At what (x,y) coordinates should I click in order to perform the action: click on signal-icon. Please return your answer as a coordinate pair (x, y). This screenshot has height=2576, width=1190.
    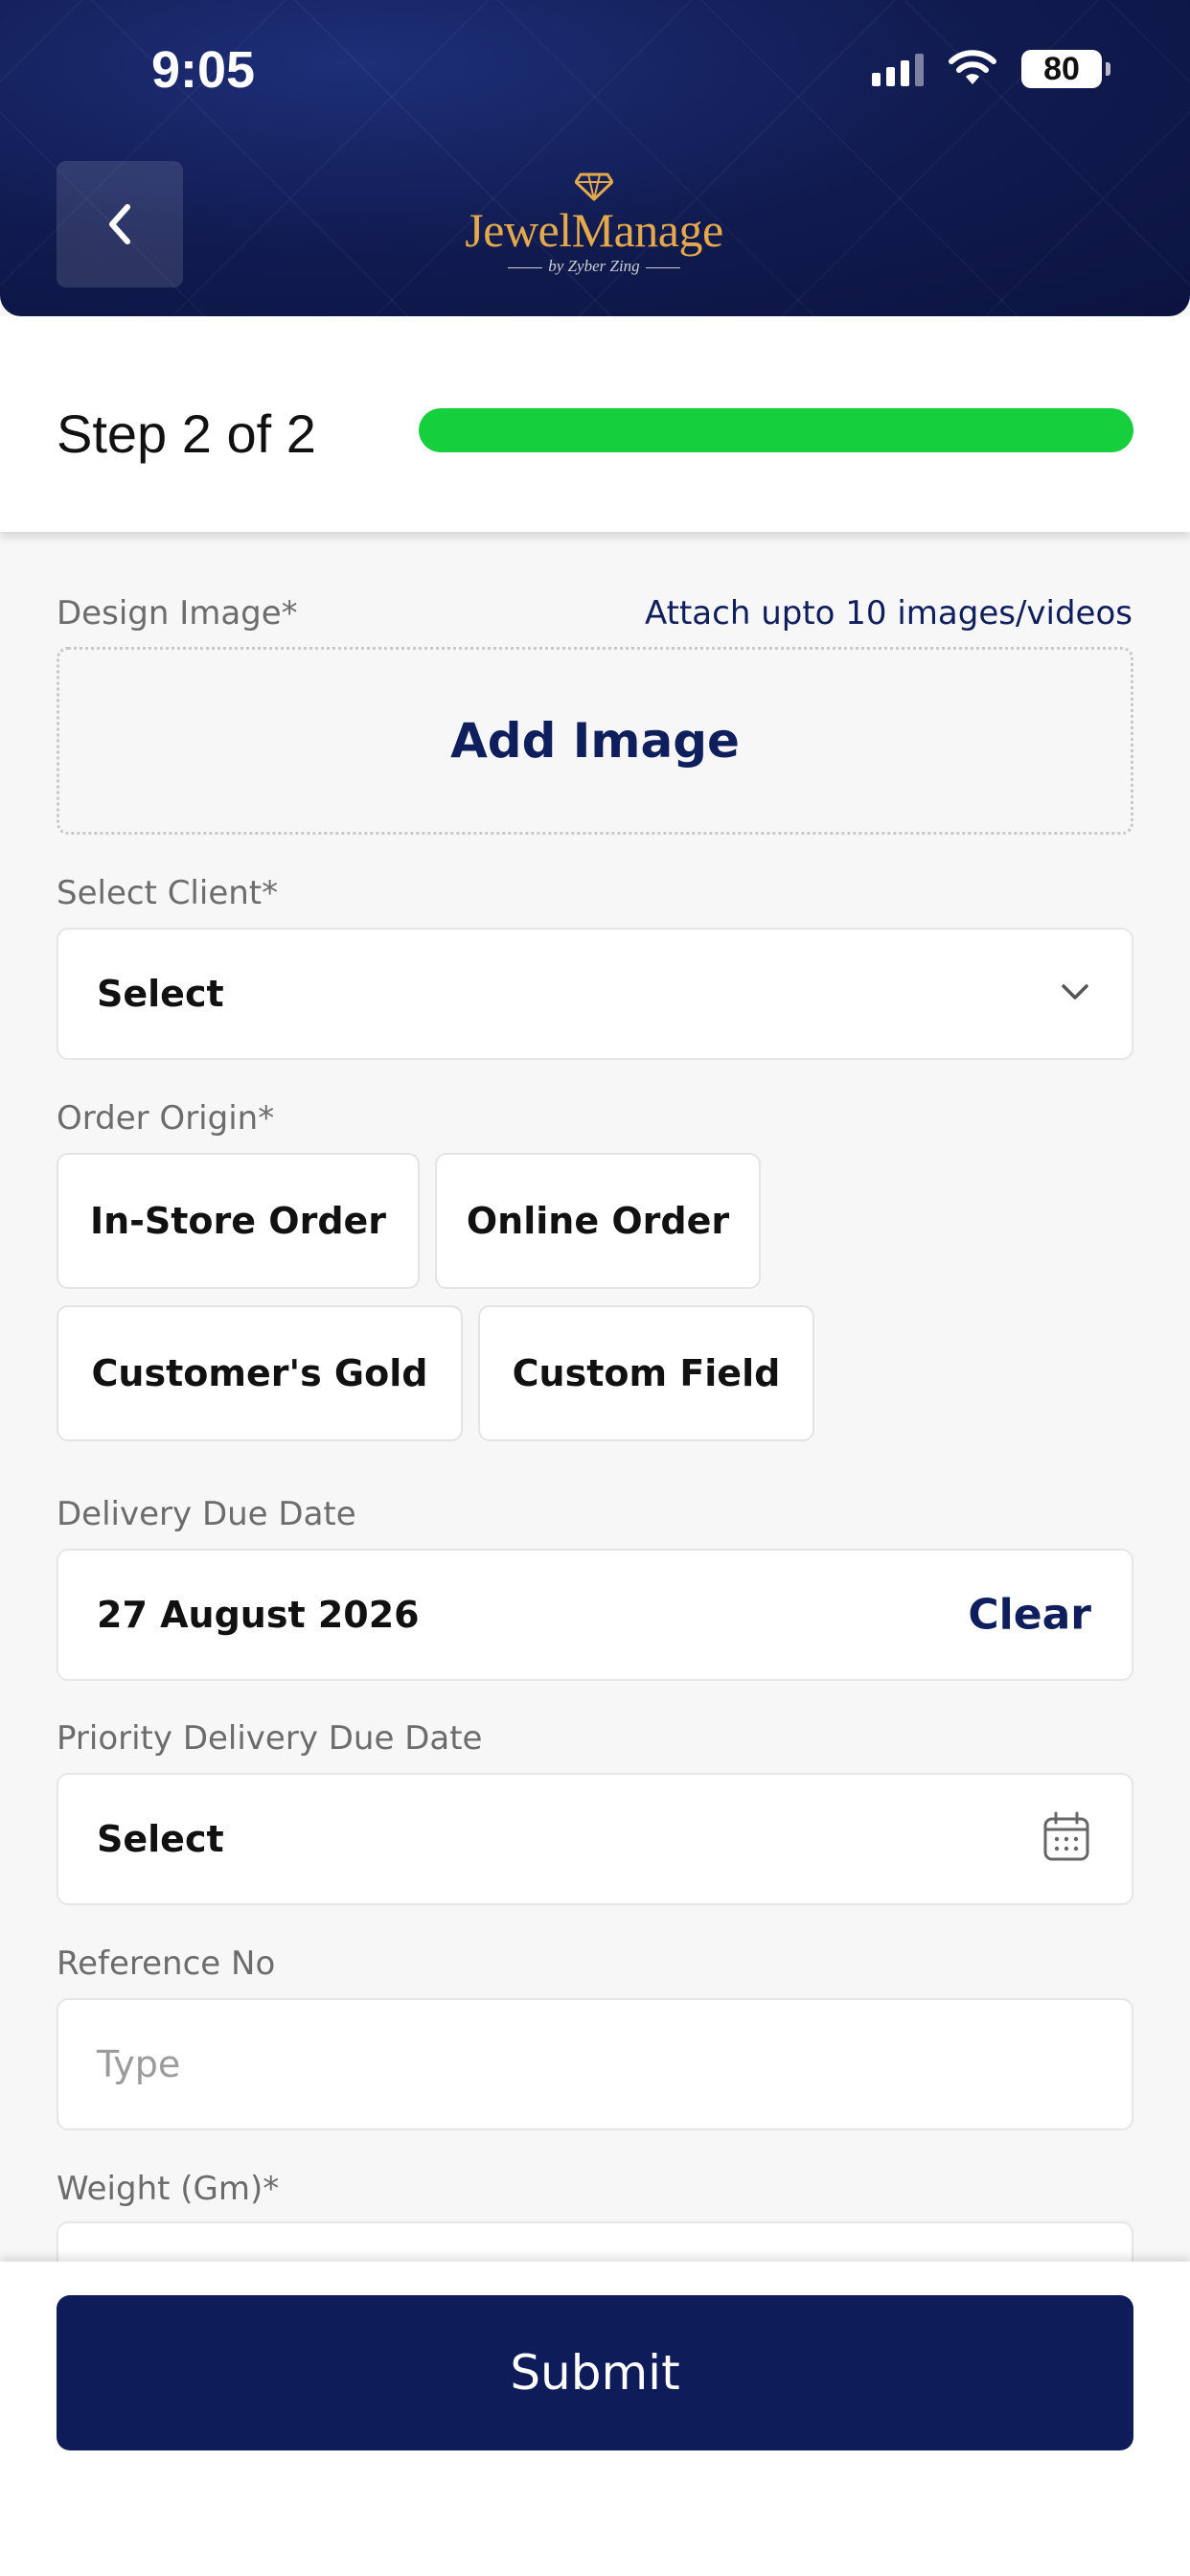
    Looking at the image, I should click on (898, 69).